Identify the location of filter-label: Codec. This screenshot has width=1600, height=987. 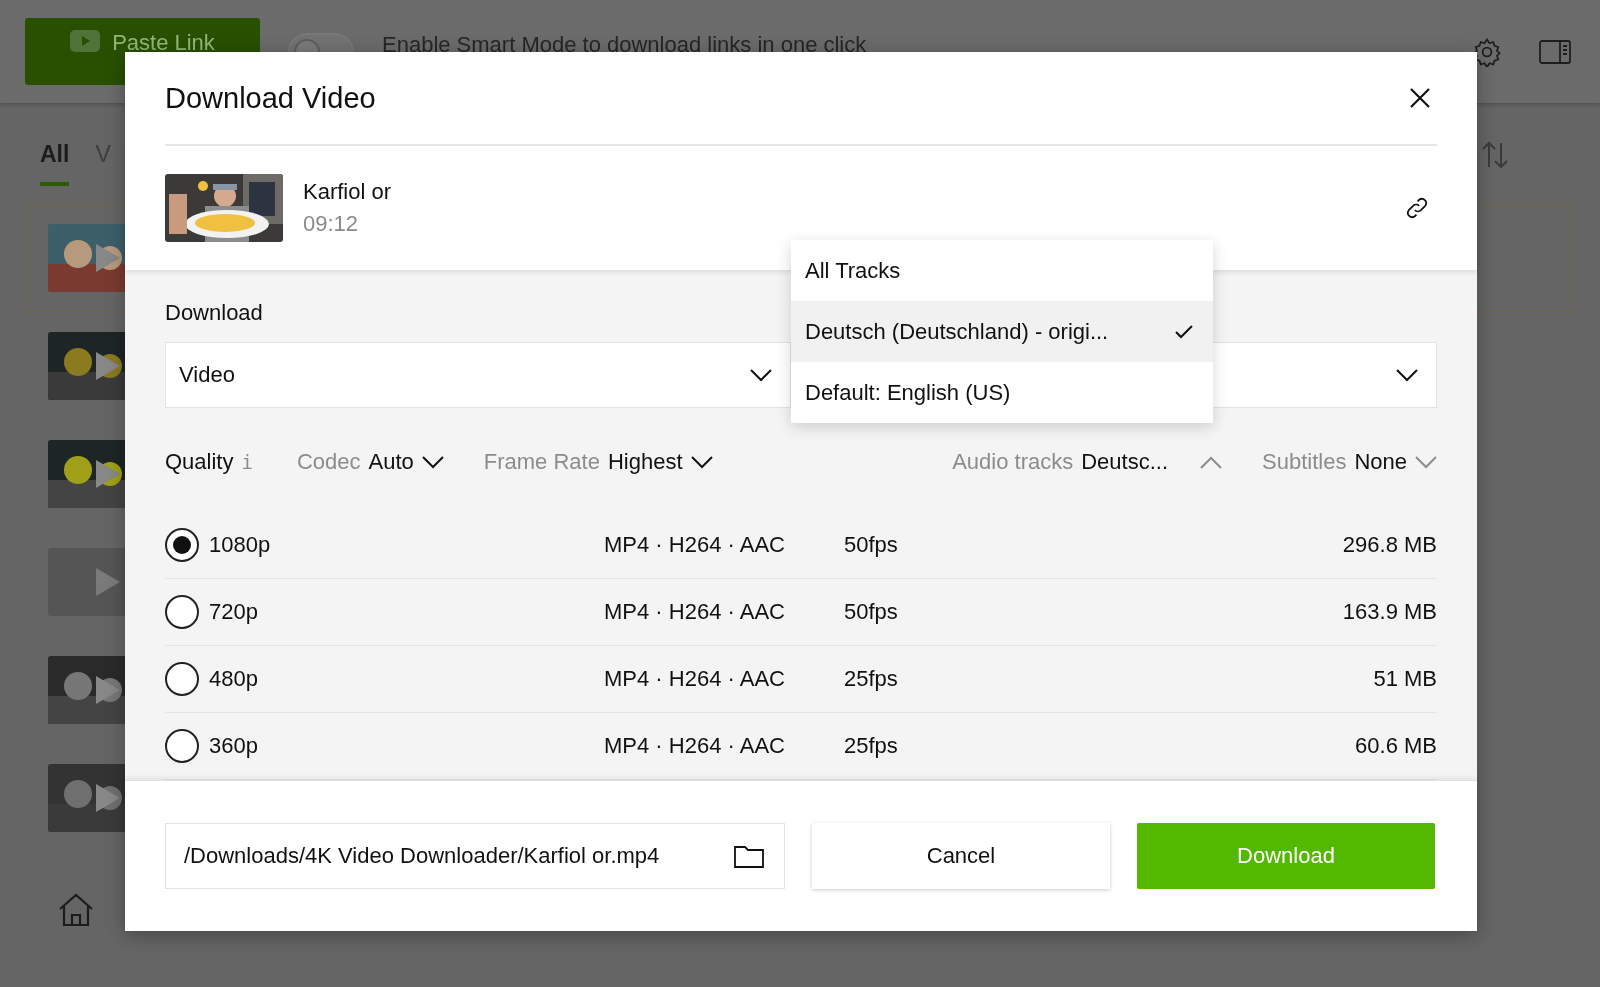
(328, 462).